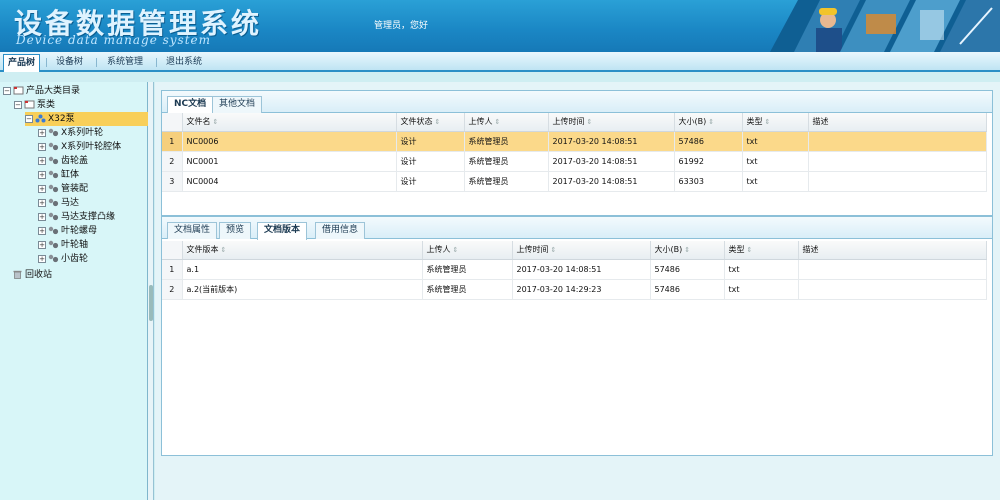  What do you see at coordinates (401, 26) in the screenshot?
I see `welcome-text: 管理员，您好` at bounding box center [401, 26].